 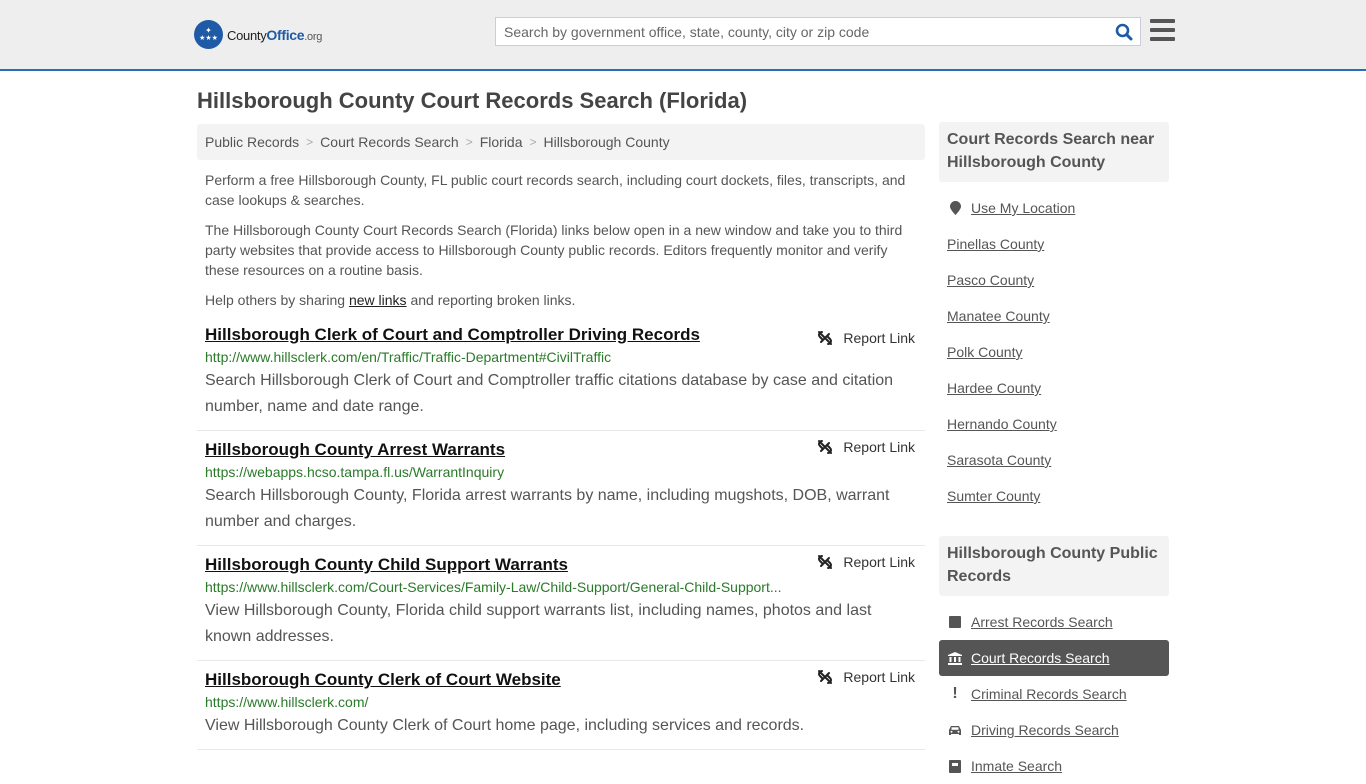 I want to click on courthouse-icon, so click(x=955, y=658).